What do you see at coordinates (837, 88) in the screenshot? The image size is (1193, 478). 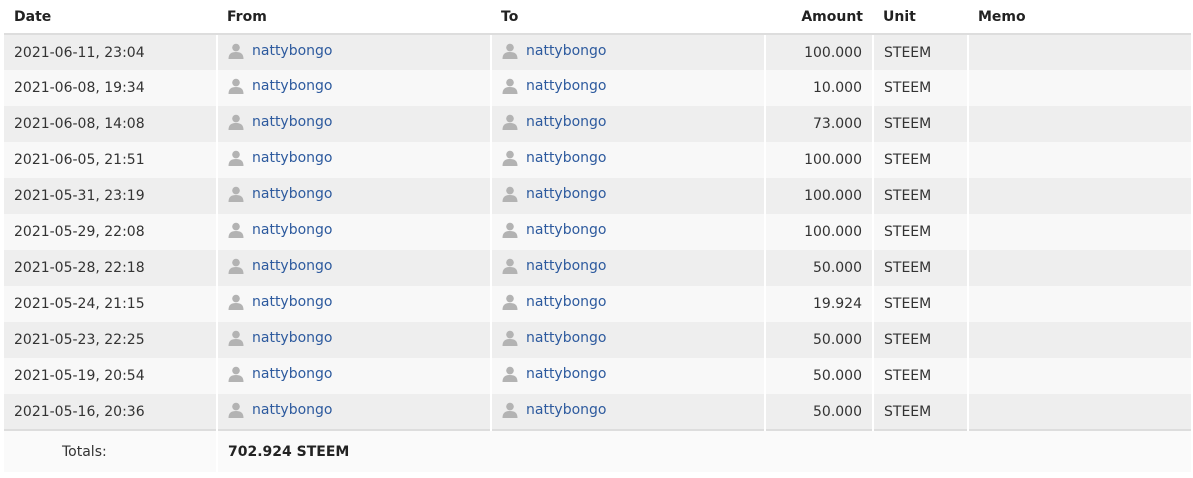 I see `amount-text: 10.000` at bounding box center [837, 88].